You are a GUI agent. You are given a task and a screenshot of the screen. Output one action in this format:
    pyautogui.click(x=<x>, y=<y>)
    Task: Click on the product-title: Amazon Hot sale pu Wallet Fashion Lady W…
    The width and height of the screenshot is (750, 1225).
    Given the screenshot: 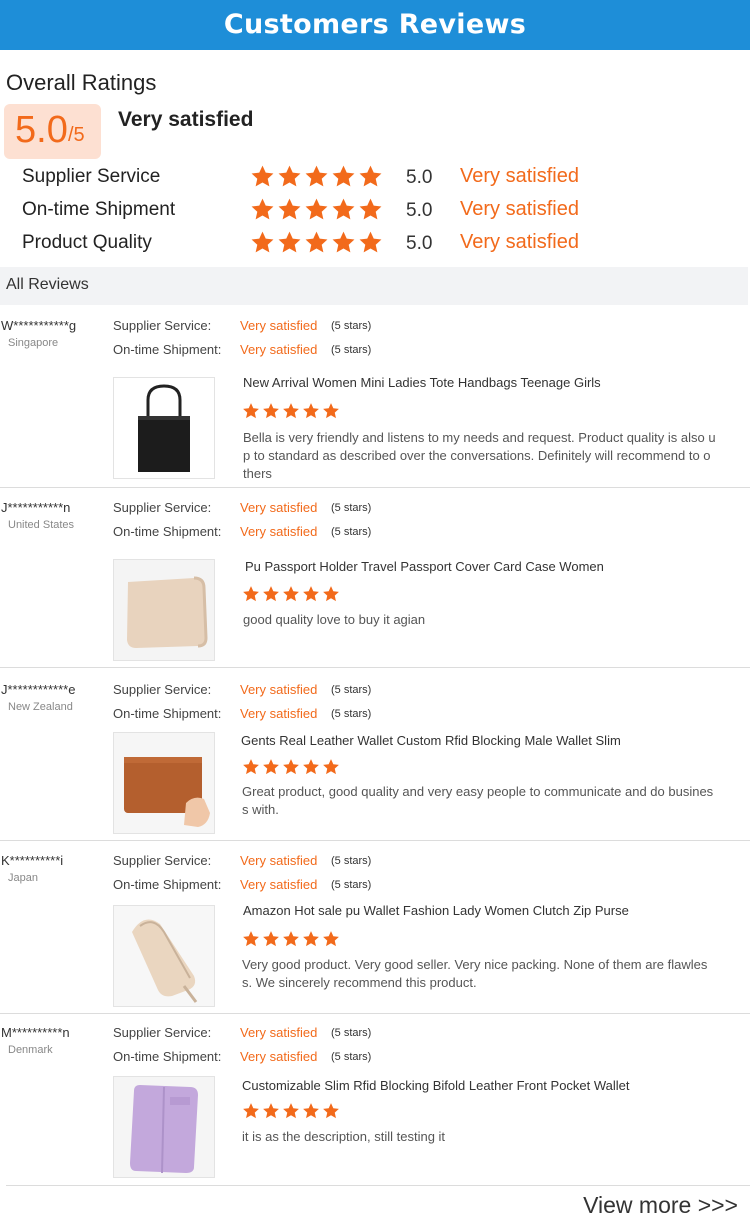 What is the action you would take?
    pyautogui.click(x=436, y=910)
    